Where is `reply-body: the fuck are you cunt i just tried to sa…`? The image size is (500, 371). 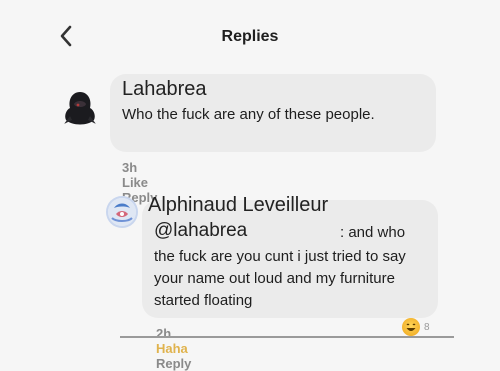 reply-body: the fuck are you cunt i just tried to sa… is located at coordinates (280, 278).